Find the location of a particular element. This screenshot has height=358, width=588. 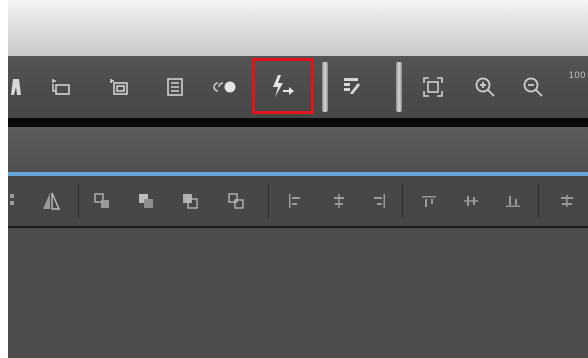

fit-screen-icon is located at coordinates (433, 87).